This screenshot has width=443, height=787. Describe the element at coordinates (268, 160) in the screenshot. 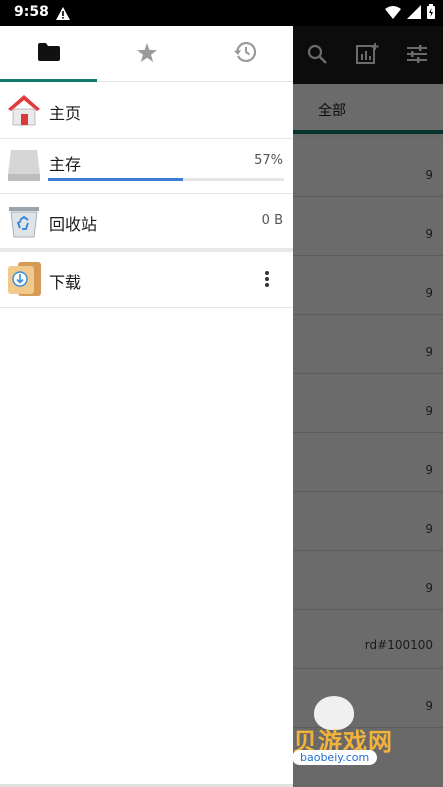

I see `storage-percent: 57%` at that location.